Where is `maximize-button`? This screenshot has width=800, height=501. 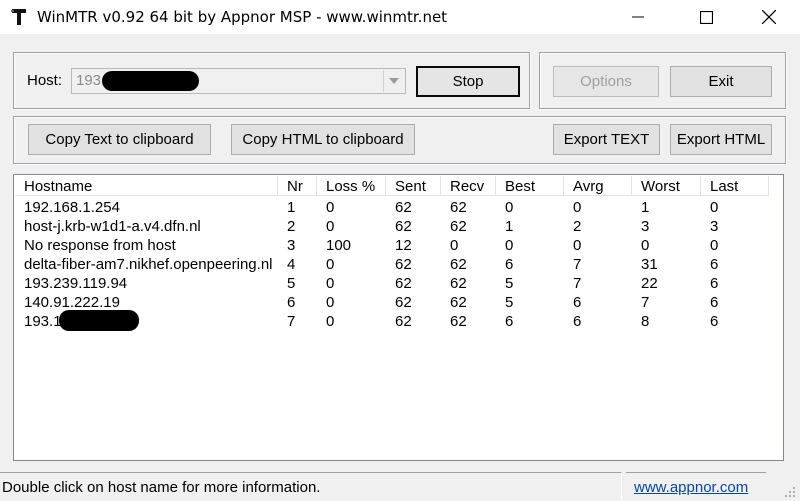
maximize-button is located at coordinates (706, 17).